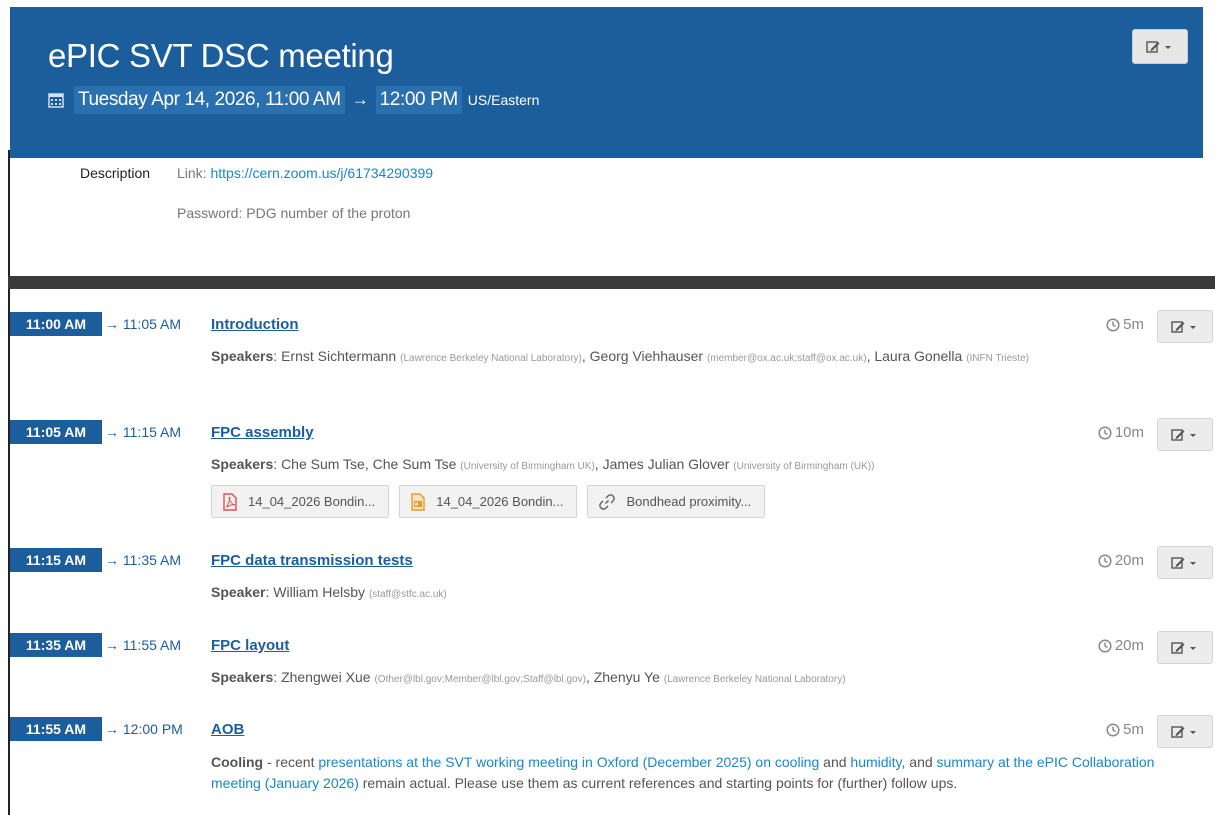 The width and height of the screenshot is (1215, 815). Describe the element at coordinates (360, 99) in the screenshot. I see `arrow: →` at that location.